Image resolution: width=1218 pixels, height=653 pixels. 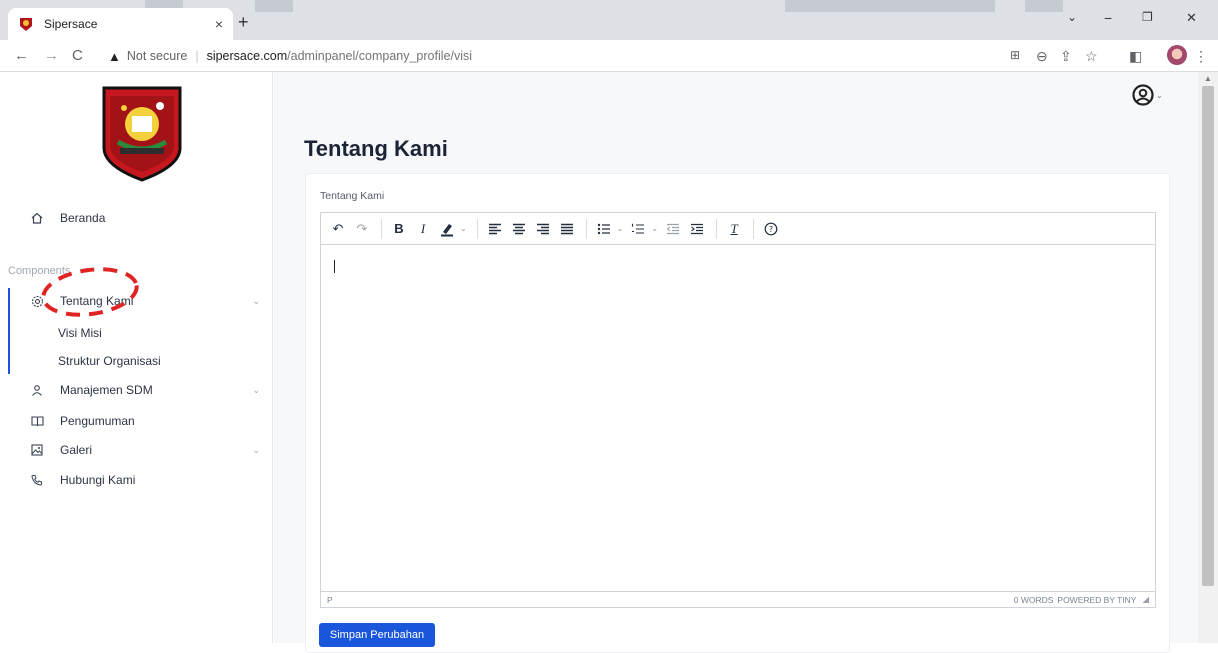 What do you see at coordinates (37, 390) in the screenshot?
I see `user-icon` at bounding box center [37, 390].